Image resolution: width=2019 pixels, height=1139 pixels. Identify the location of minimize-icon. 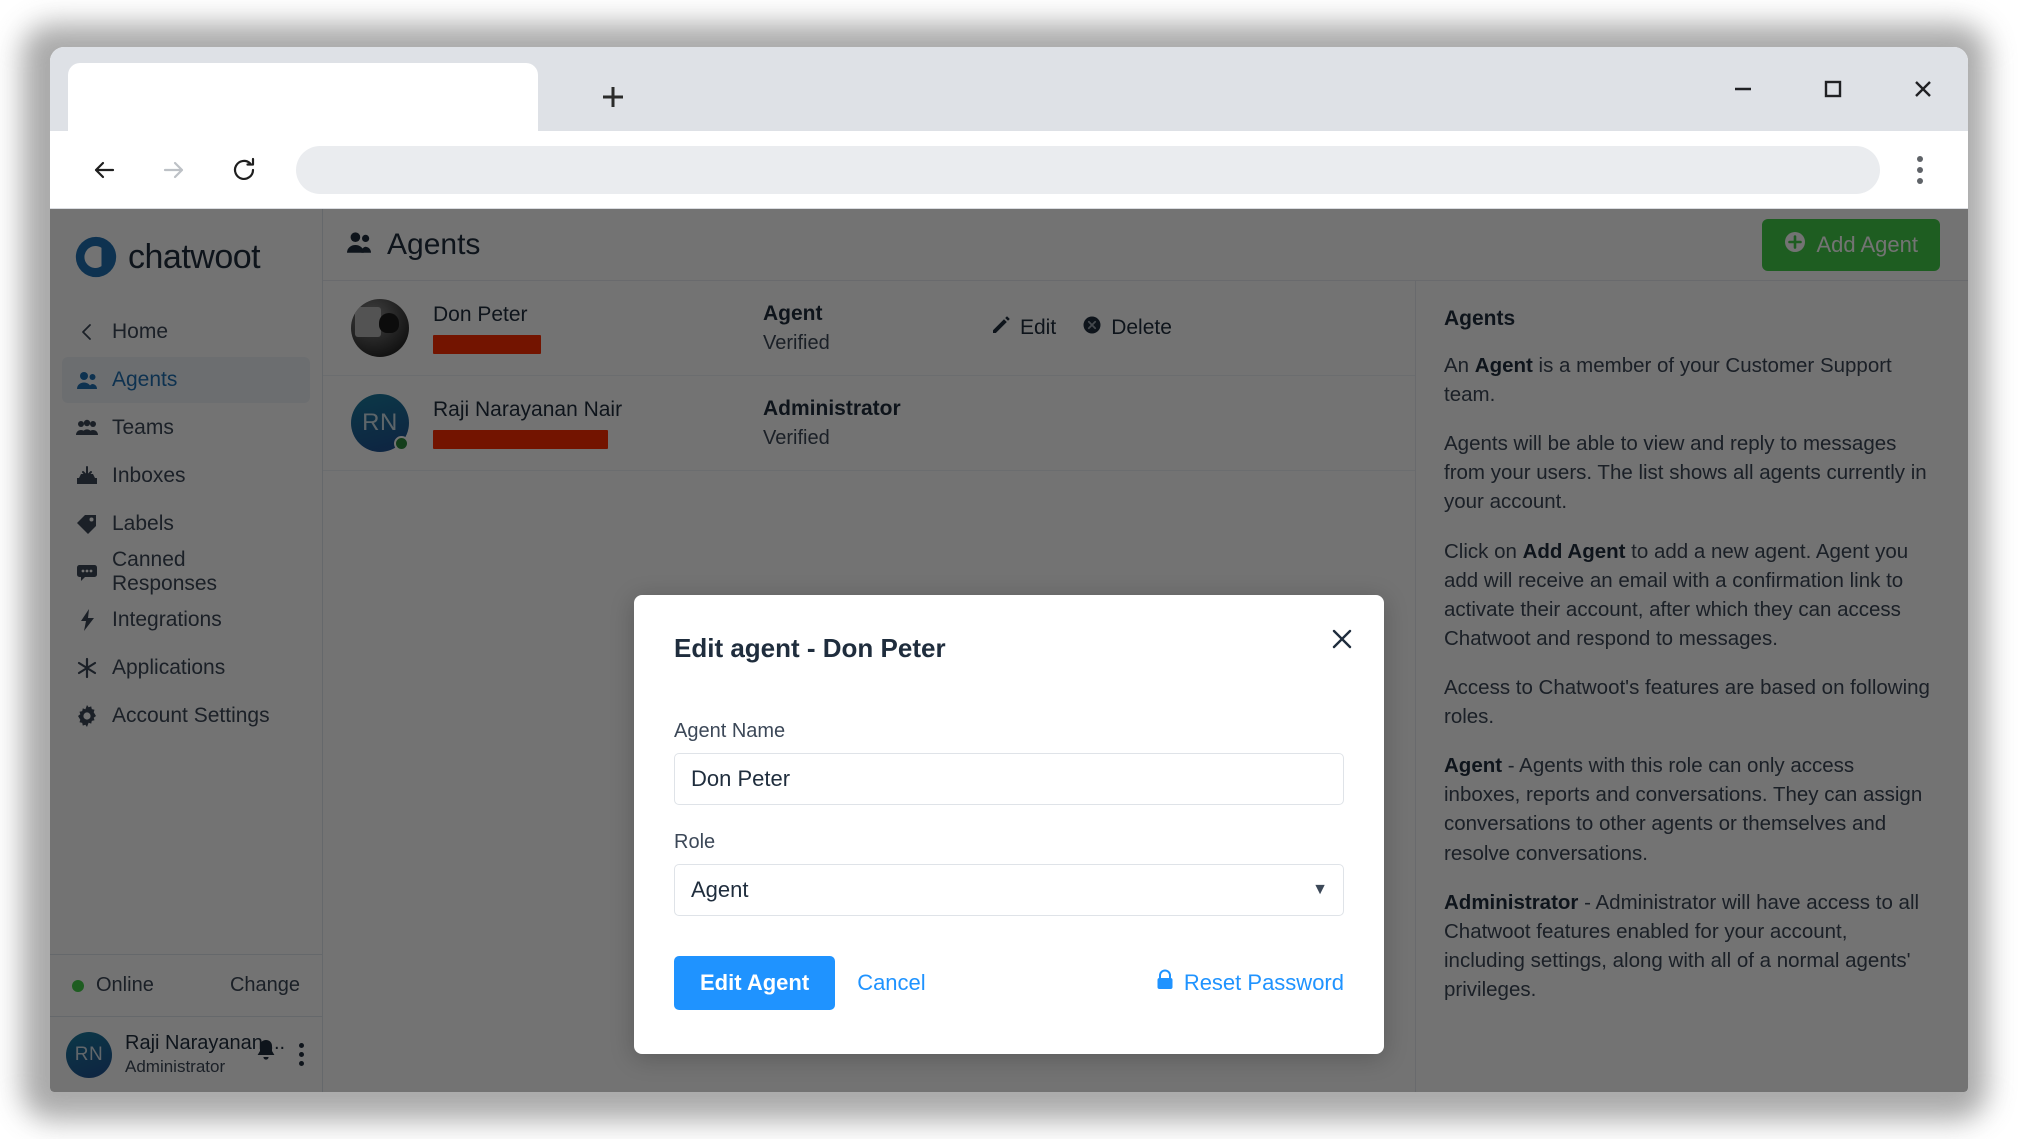
(1743, 89).